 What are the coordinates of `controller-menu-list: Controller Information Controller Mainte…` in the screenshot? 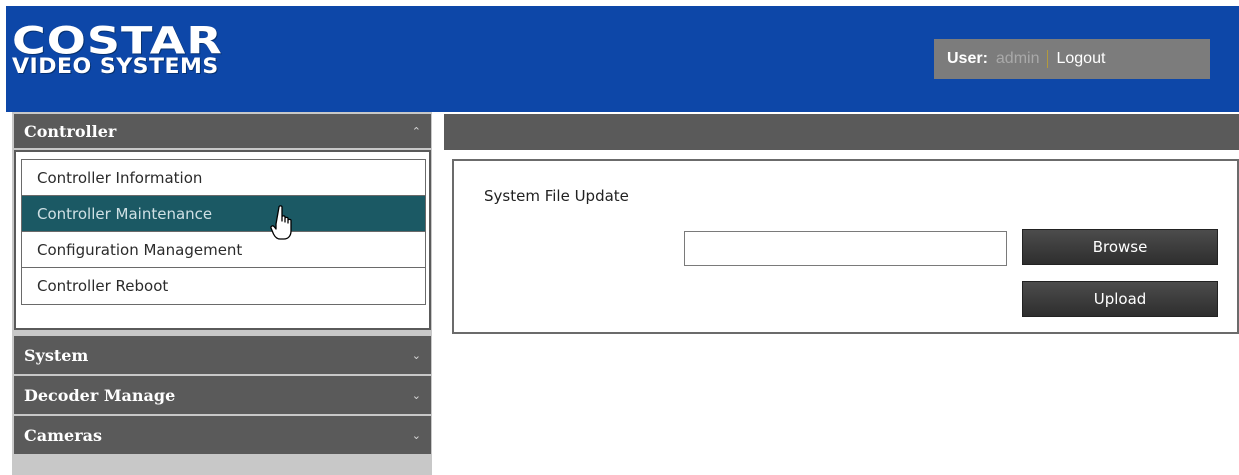 It's located at (223, 232).